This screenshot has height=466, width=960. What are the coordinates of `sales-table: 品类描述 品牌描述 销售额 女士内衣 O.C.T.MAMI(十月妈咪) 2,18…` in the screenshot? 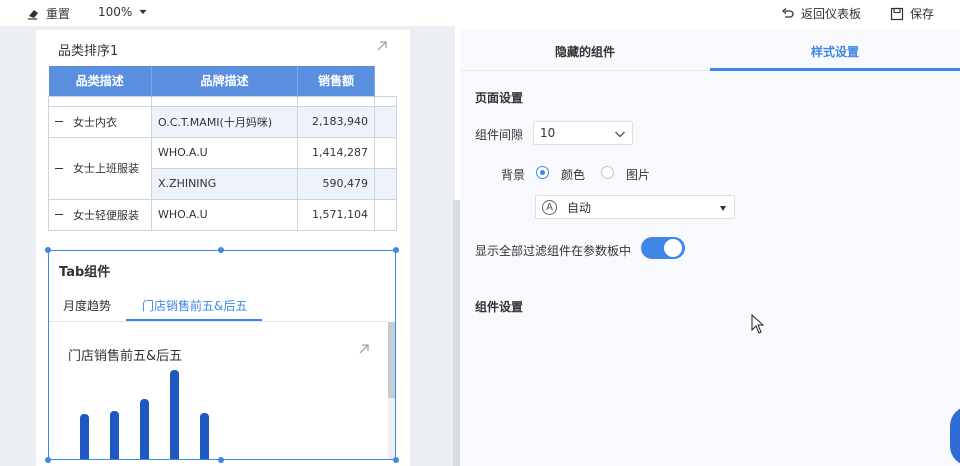 It's located at (222, 148).